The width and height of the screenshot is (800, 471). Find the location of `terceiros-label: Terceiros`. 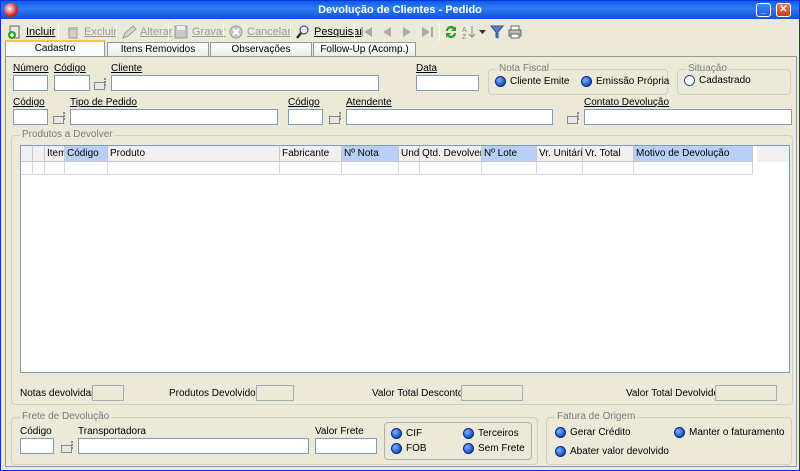

terceiros-label: Terceiros is located at coordinates (498, 433).